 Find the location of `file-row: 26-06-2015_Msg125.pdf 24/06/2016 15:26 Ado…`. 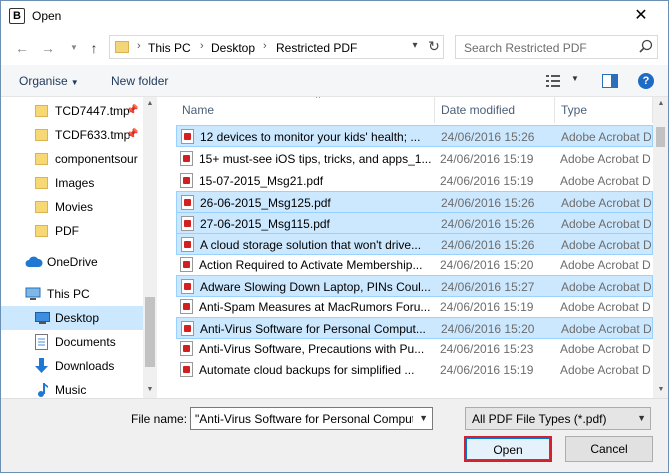

file-row: 26-06-2015_Msg125.pdf 24/06/2016 15:26 Ado… is located at coordinates (414, 202).